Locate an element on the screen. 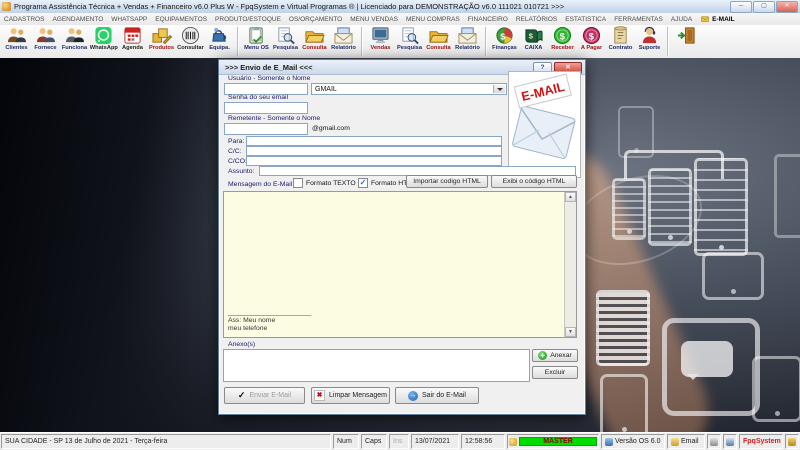 The height and width of the screenshot is (450, 800). menu-item-menu-compras: MENU COMPRAS is located at coordinates (433, 19).